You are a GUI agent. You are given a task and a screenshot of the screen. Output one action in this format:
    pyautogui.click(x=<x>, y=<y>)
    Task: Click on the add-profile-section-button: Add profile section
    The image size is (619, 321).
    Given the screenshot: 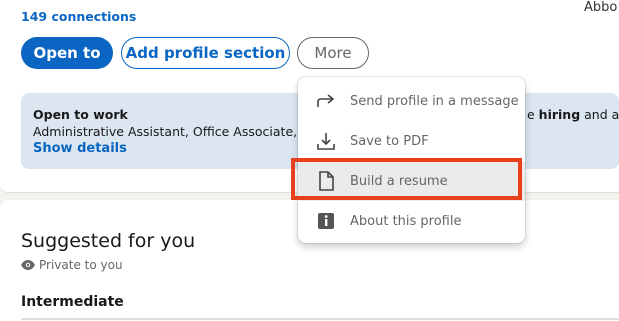 What is the action you would take?
    pyautogui.click(x=205, y=53)
    